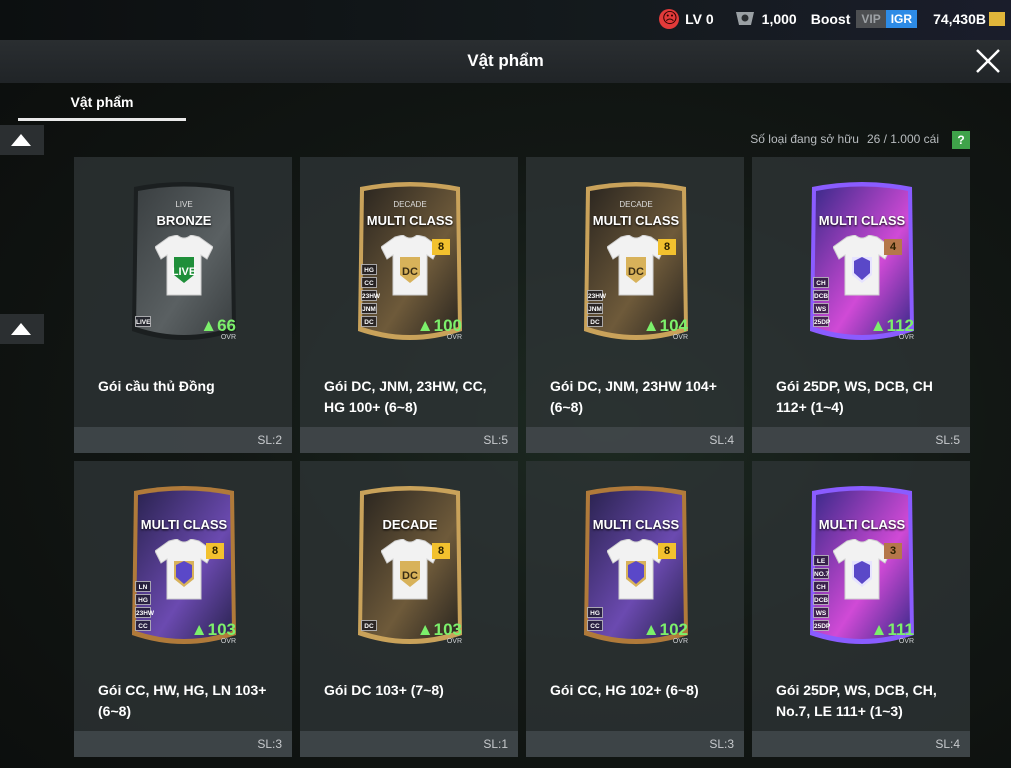 This screenshot has height=768, width=1011. What do you see at coordinates (900, 325) in the screenshot?
I see `ovr-number: 112` at bounding box center [900, 325].